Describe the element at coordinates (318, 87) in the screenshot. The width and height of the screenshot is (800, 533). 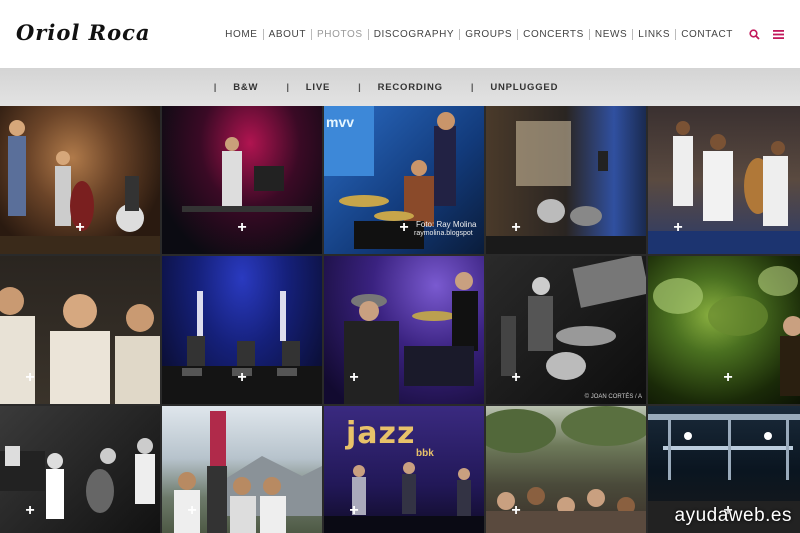
I see `filter-live: LIVE` at that location.